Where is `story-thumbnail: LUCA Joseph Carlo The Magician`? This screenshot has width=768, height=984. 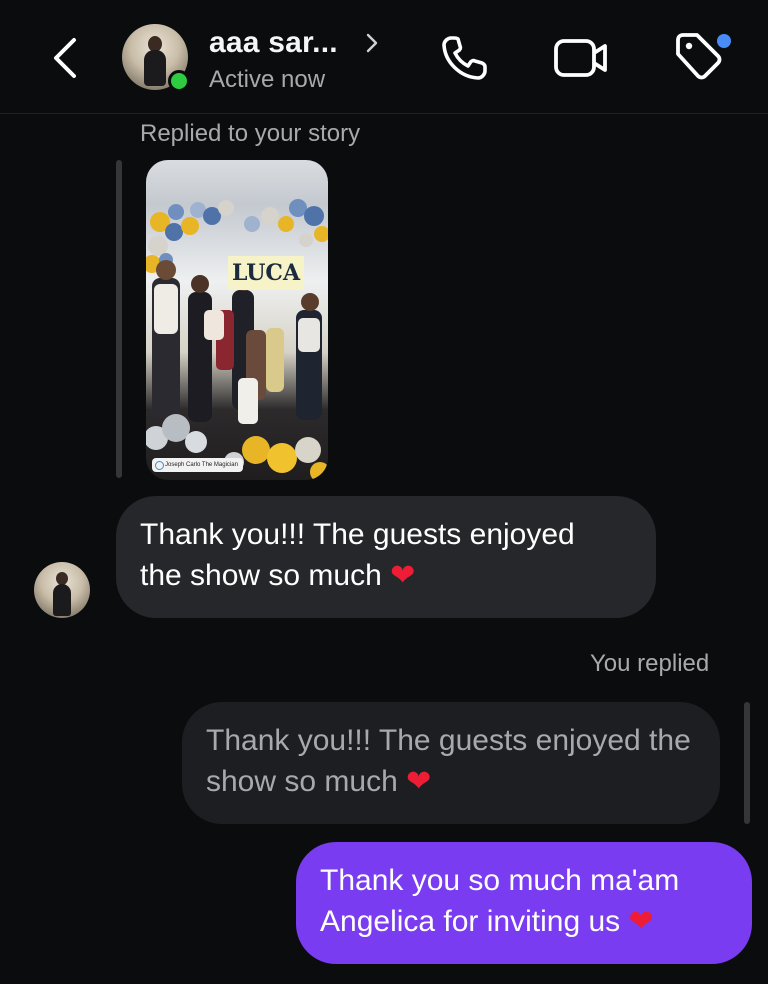 story-thumbnail: LUCA Joseph Carlo The Magician is located at coordinates (237, 320).